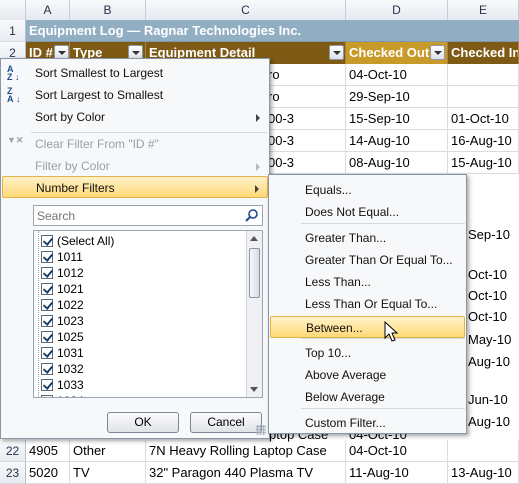  I want to click on column-header-e: E, so click(483, 10).